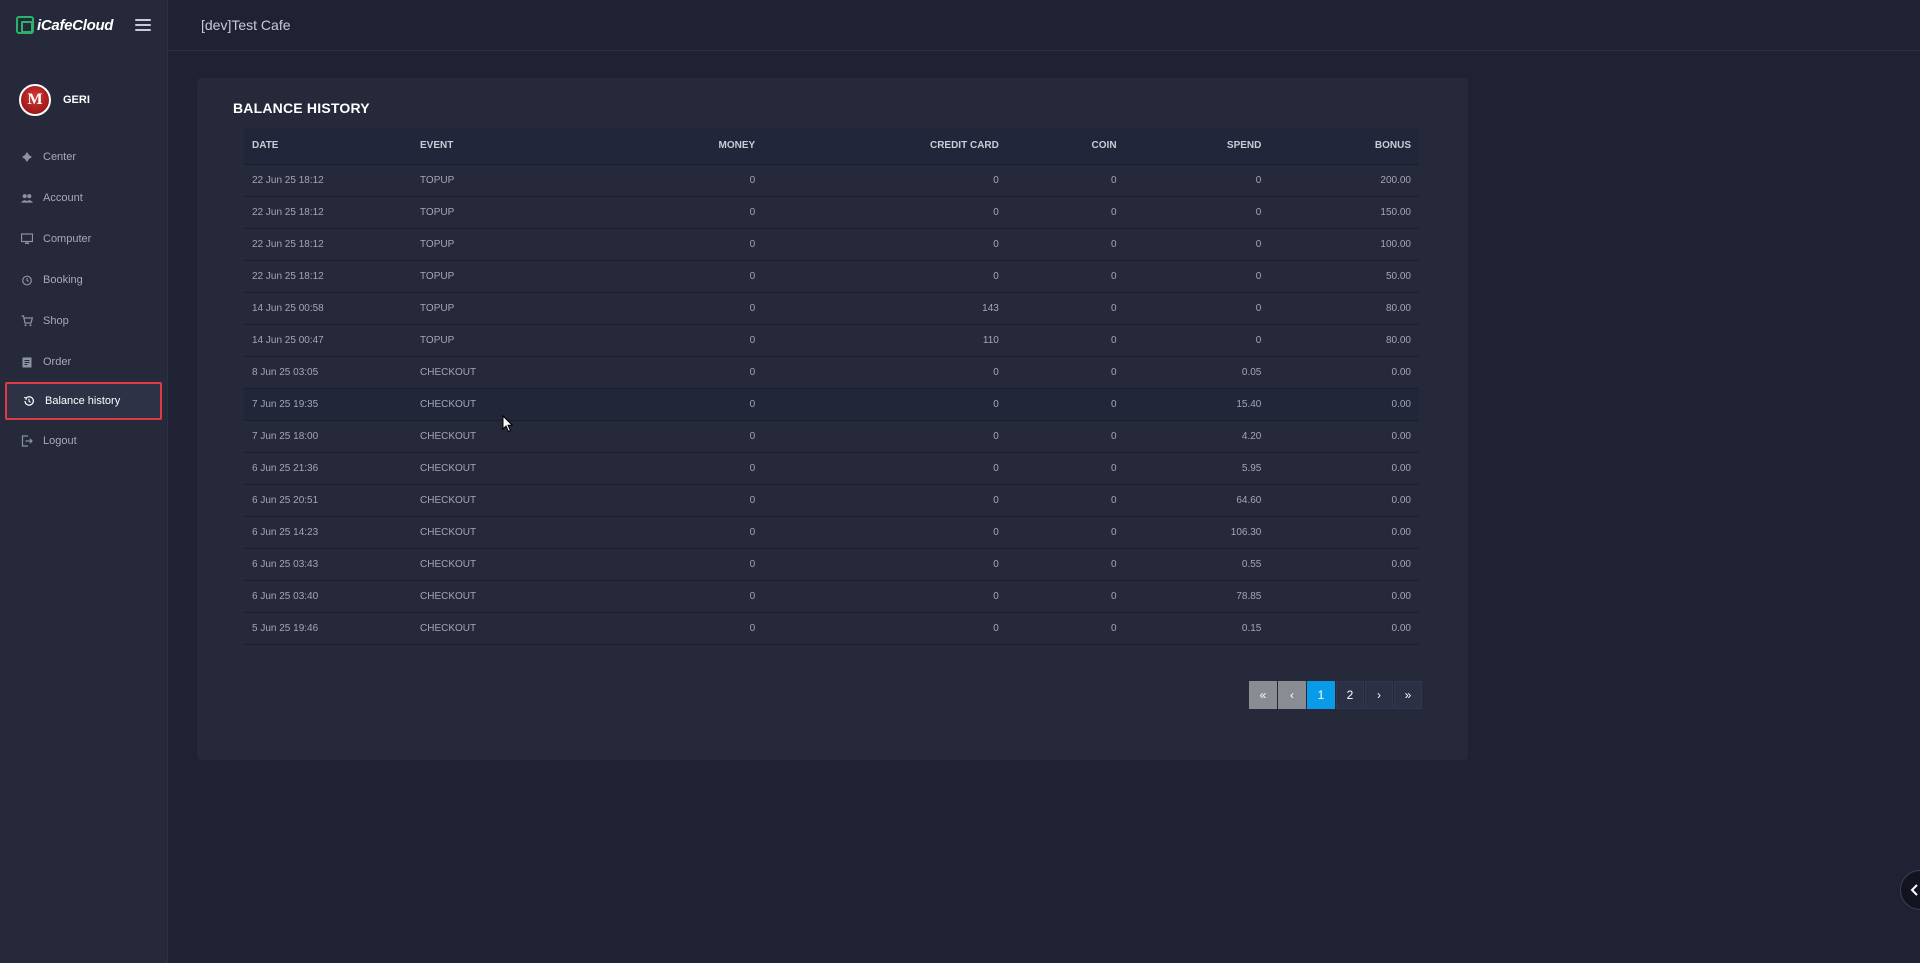 The width and height of the screenshot is (1920, 963). What do you see at coordinates (1197, 276) in the screenshot?
I see `spend-cell: 0` at bounding box center [1197, 276].